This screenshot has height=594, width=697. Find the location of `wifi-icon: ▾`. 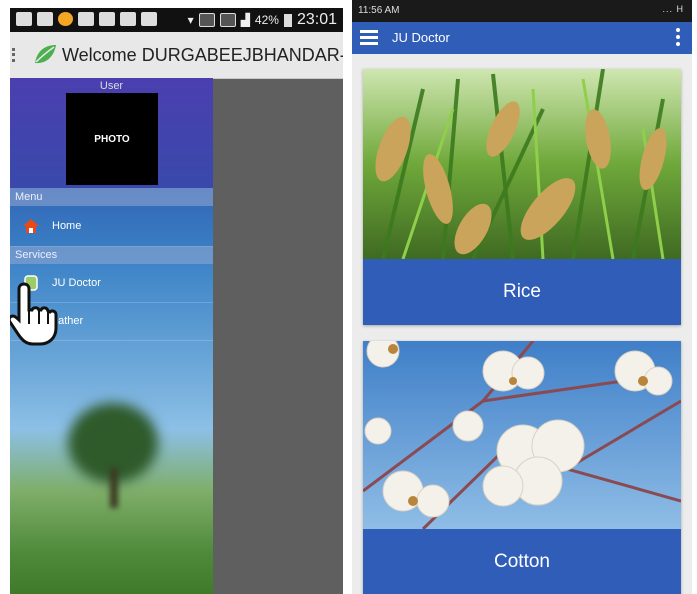

wifi-icon: ▾ is located at coordinates (190, 20).